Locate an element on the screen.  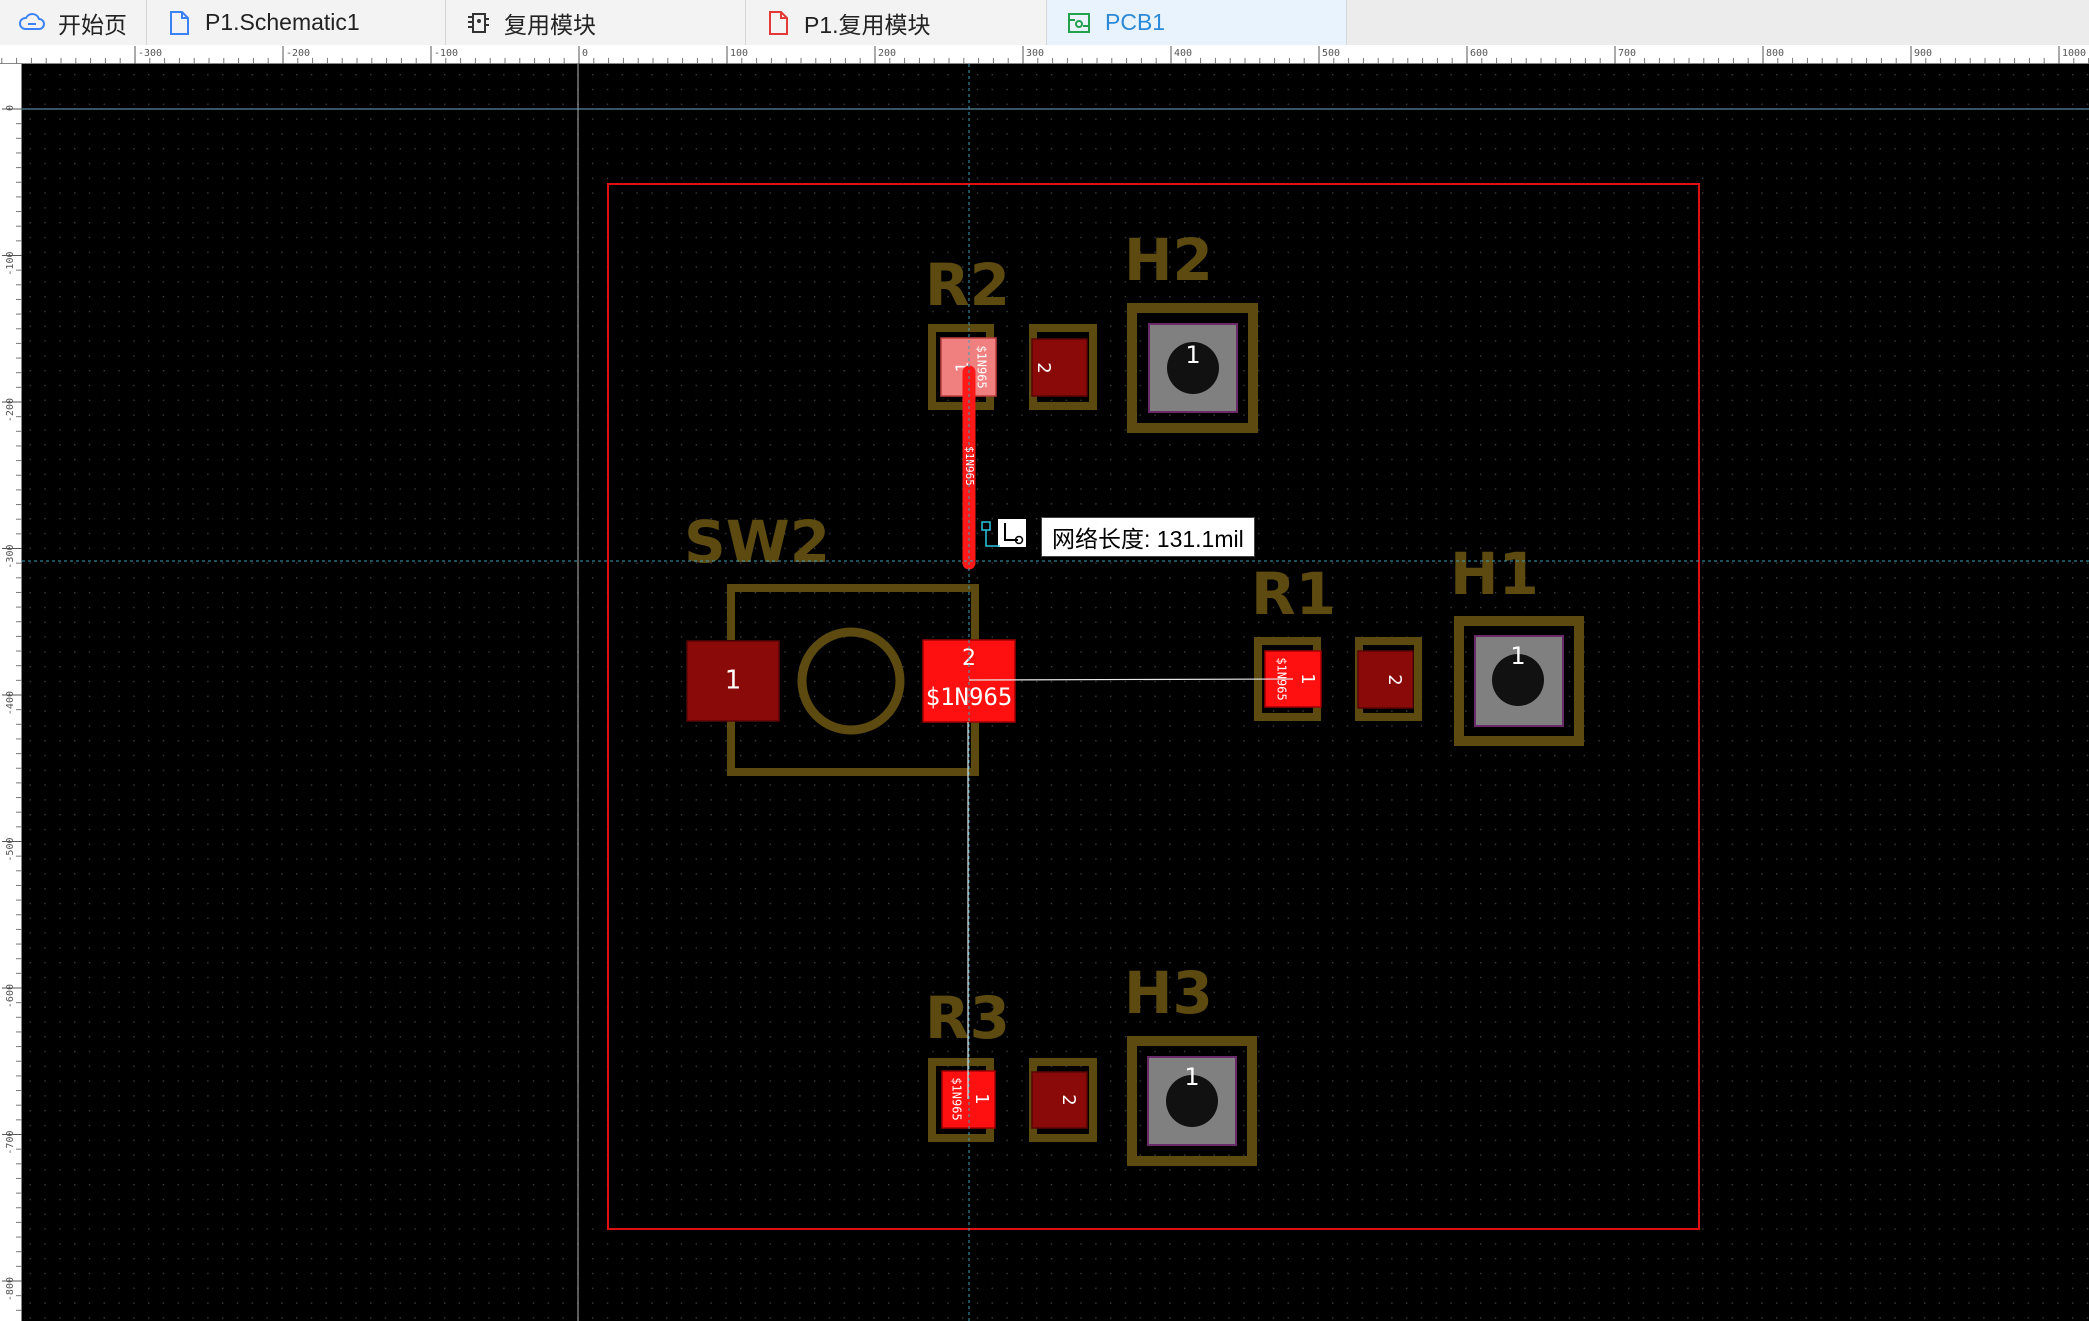
sw2-pad1-number: 1 is located at coordinates (733, 681).